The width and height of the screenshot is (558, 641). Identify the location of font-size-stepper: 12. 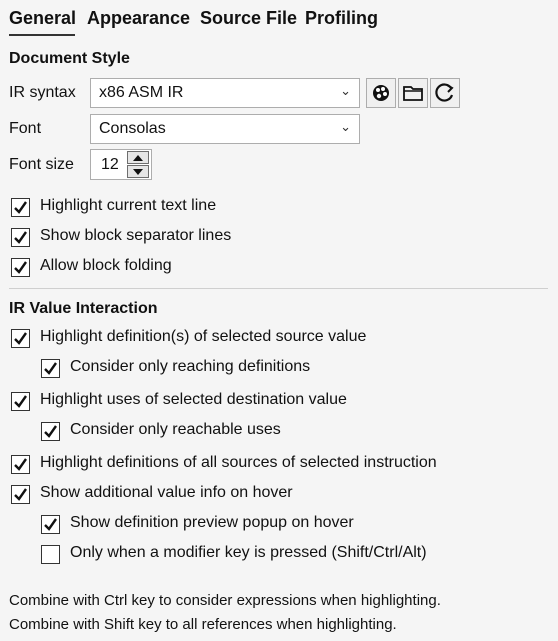
(121, 164).